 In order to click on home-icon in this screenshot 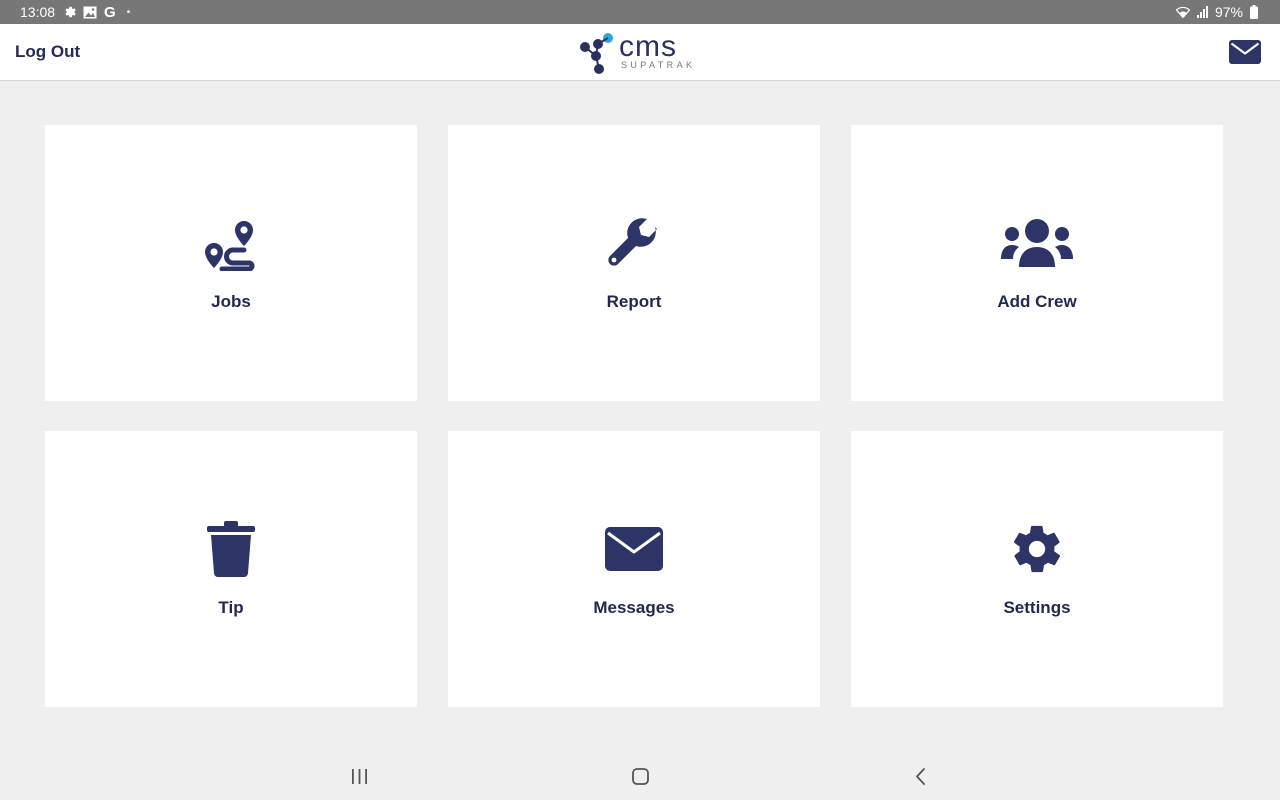, I will do `click(640, 776)`.